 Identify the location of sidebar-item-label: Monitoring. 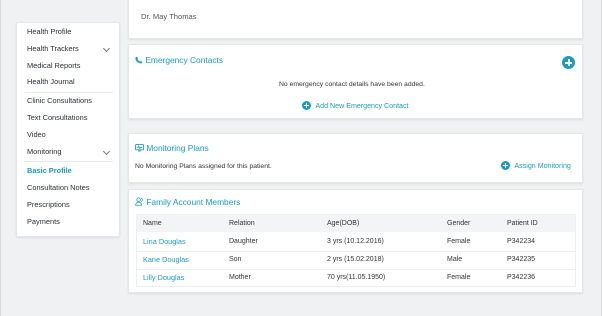
(44, 151).